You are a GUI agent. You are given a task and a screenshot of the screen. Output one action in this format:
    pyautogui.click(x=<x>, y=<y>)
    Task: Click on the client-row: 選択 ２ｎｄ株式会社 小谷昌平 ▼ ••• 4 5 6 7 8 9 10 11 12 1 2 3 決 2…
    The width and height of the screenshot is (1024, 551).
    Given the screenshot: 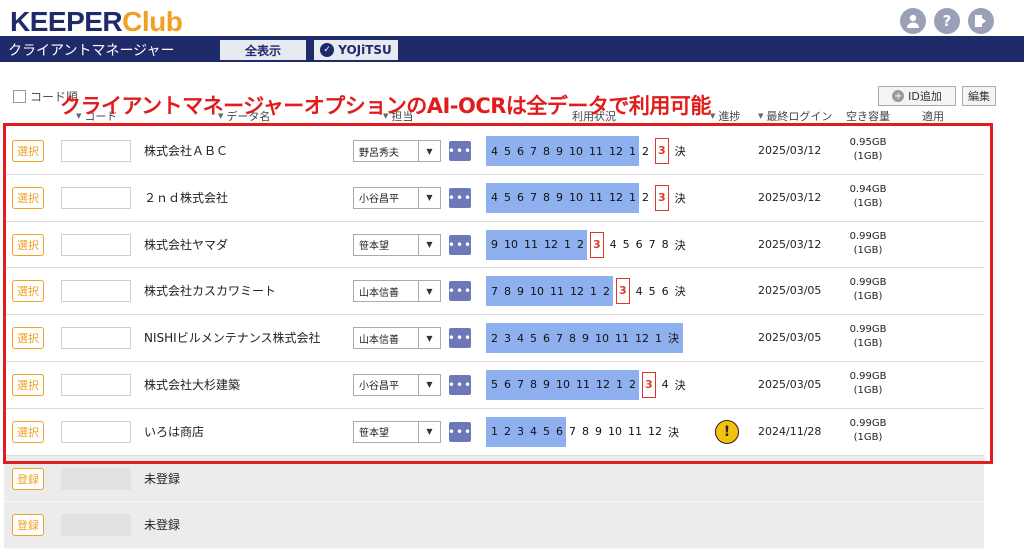 What is the action you would take?
    pyautogui.click(x=494, y=198)
    